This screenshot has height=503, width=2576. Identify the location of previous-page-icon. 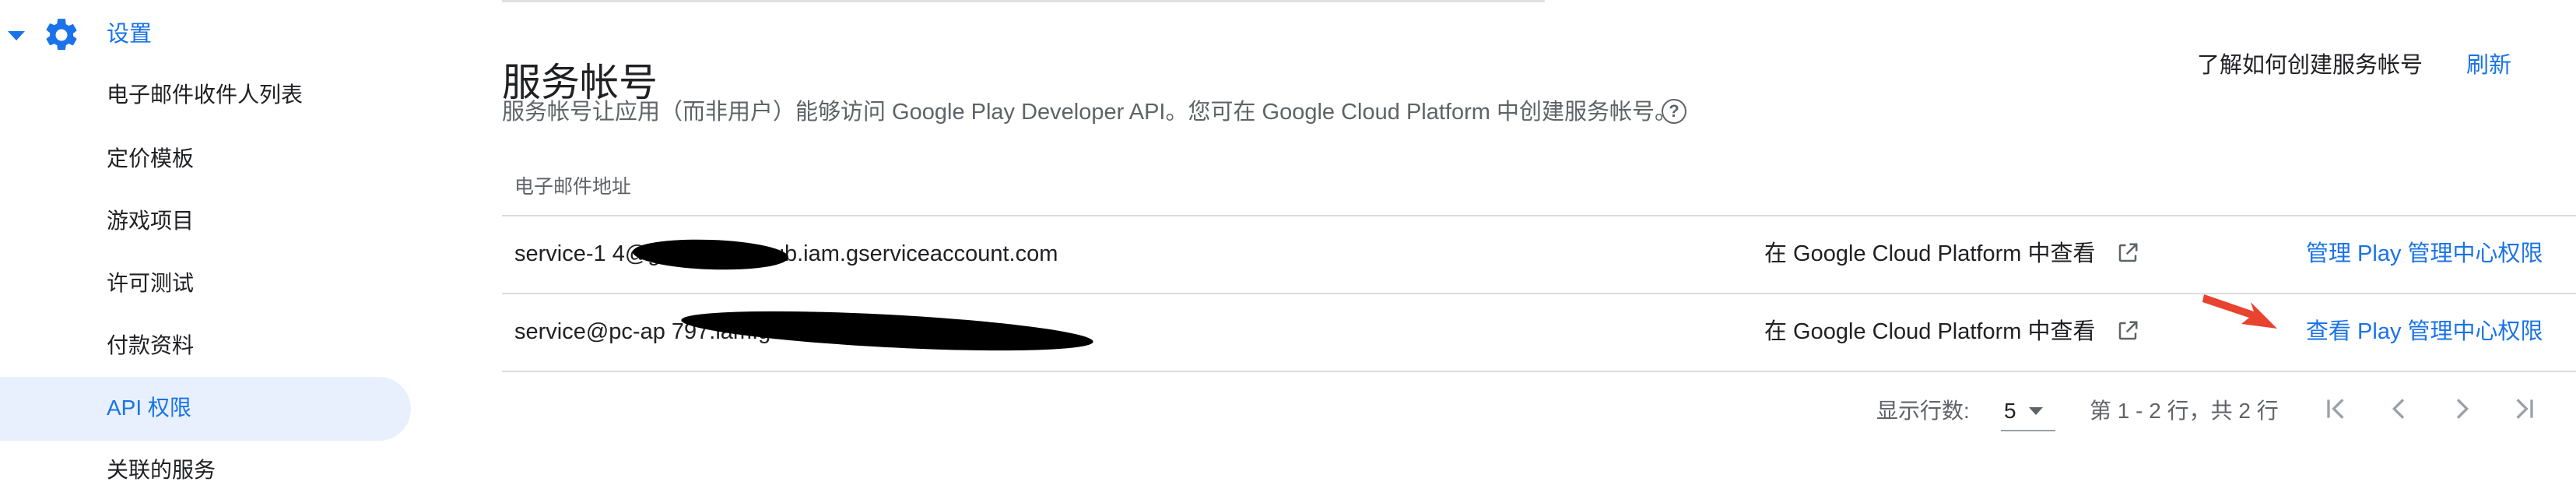
(2400, 408).